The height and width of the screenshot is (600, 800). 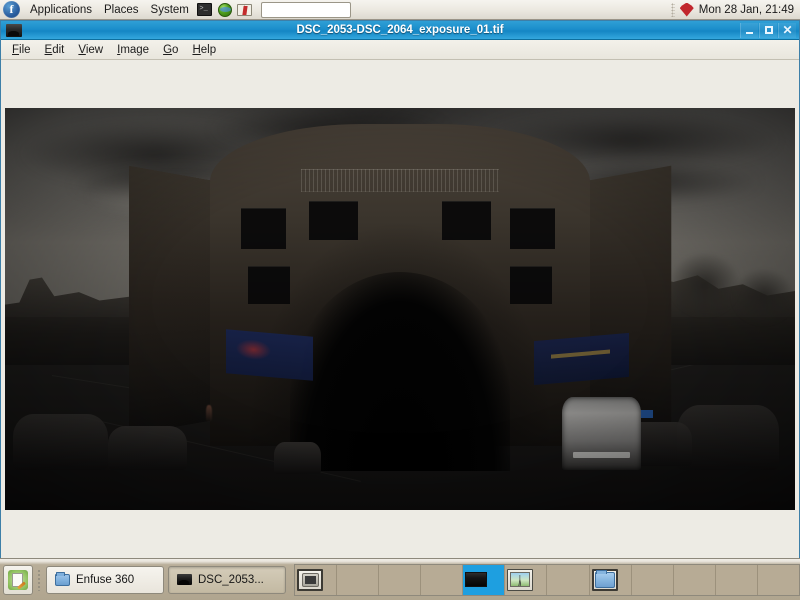 I want to click on menu-system: System, so click(x=170, y=10).